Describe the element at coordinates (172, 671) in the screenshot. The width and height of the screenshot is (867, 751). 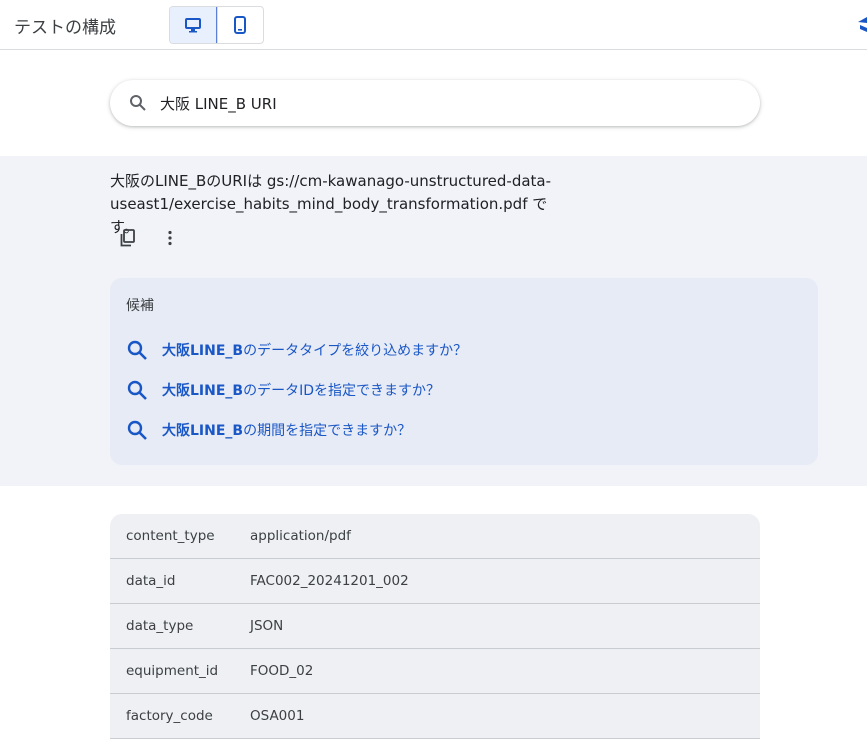
I see `table-key: equipment_id` at that location.